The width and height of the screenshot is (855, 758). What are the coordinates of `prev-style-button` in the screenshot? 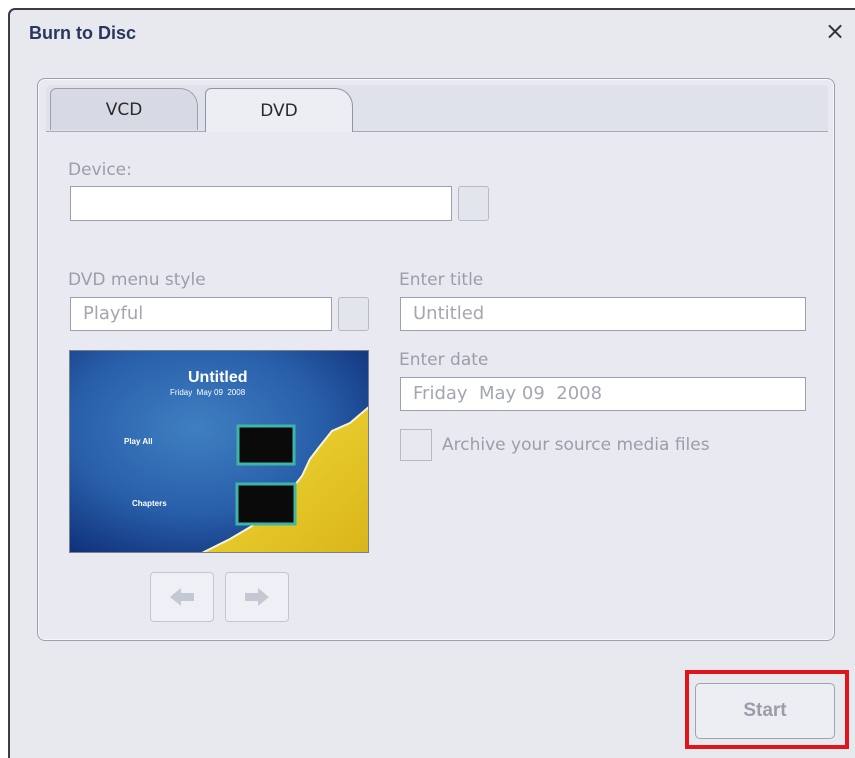 It's located at (182, 597).